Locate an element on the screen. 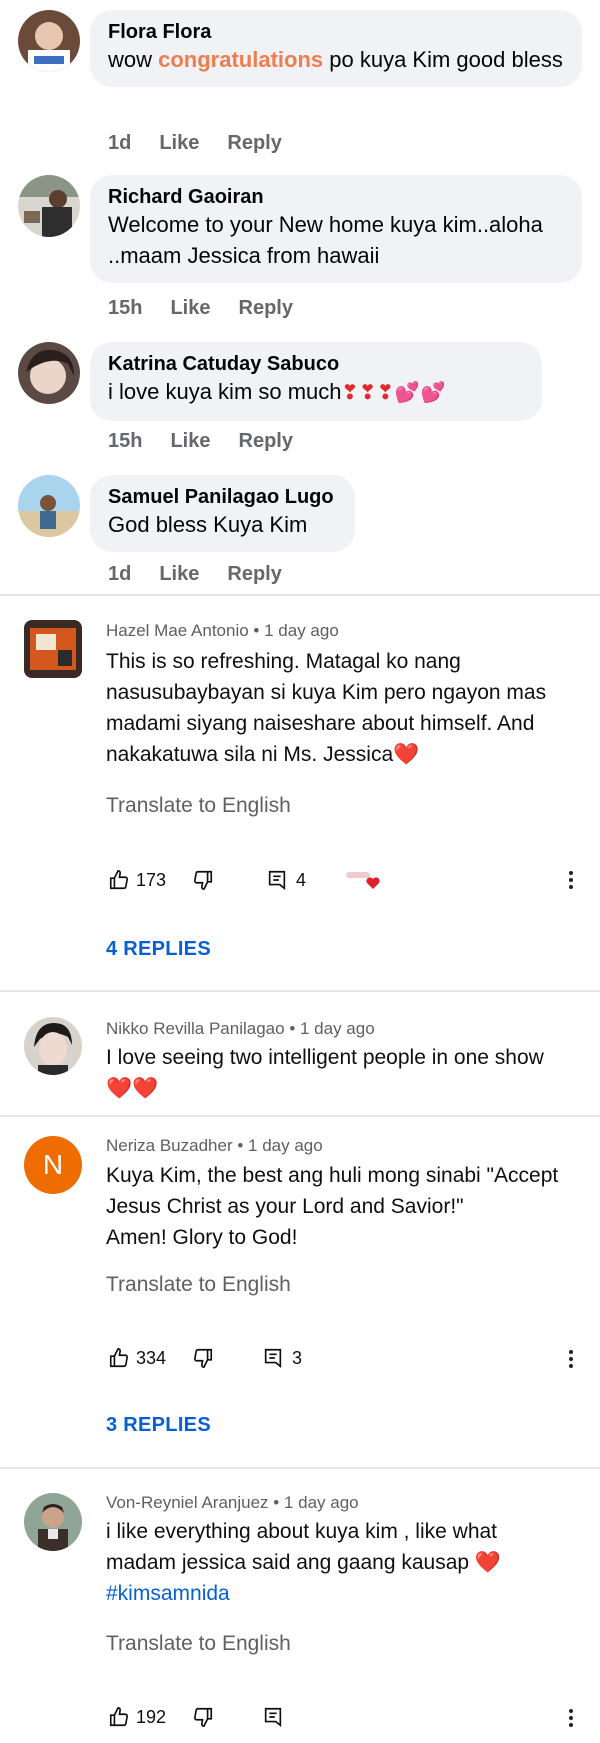  comment-text: God bless Kuya Kim is located at coordinates (208, 524).